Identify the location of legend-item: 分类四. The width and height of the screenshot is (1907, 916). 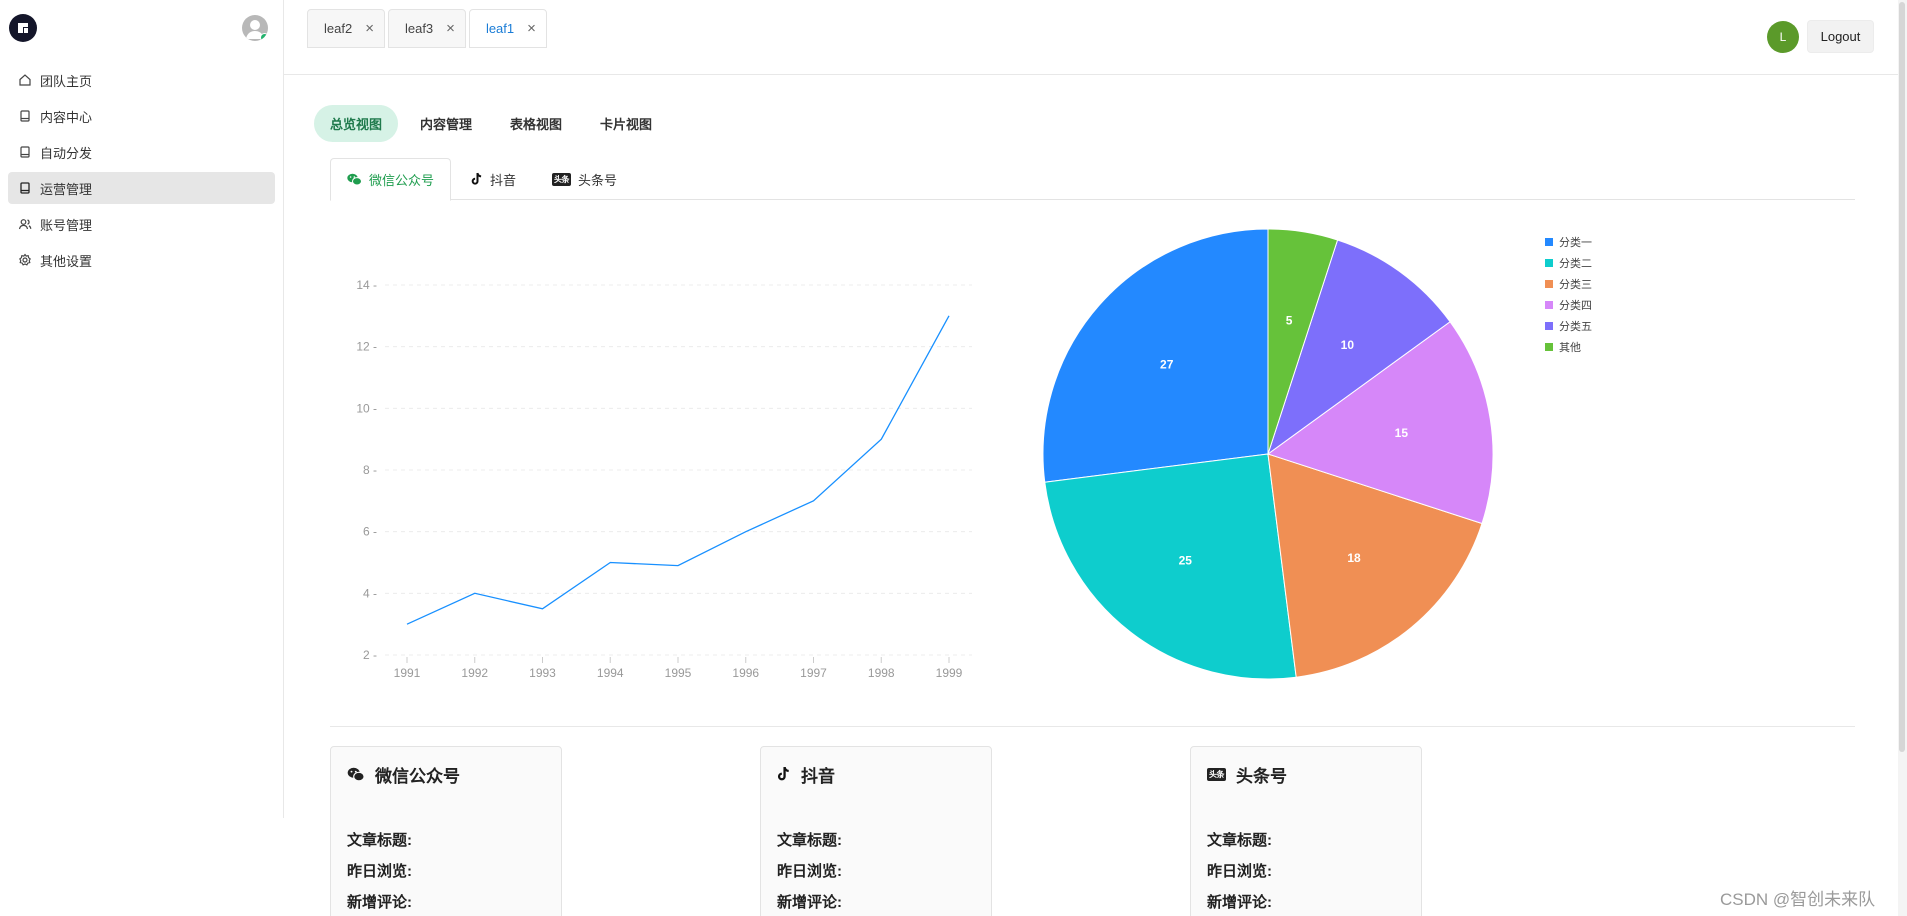
(1568, 304).